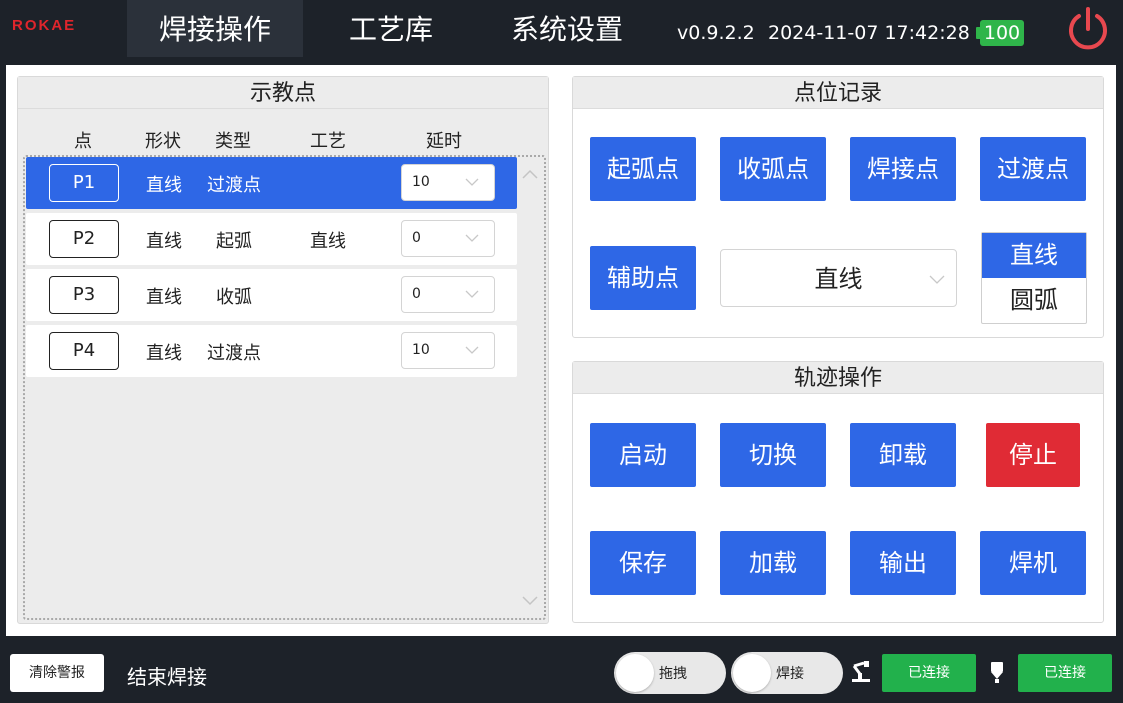 The width and height of the screenshot is (1123, 703). What do you see at coordinates (84, 295) in the screenshot?
I see `point-id: P3` at bounding box center [84, 295].